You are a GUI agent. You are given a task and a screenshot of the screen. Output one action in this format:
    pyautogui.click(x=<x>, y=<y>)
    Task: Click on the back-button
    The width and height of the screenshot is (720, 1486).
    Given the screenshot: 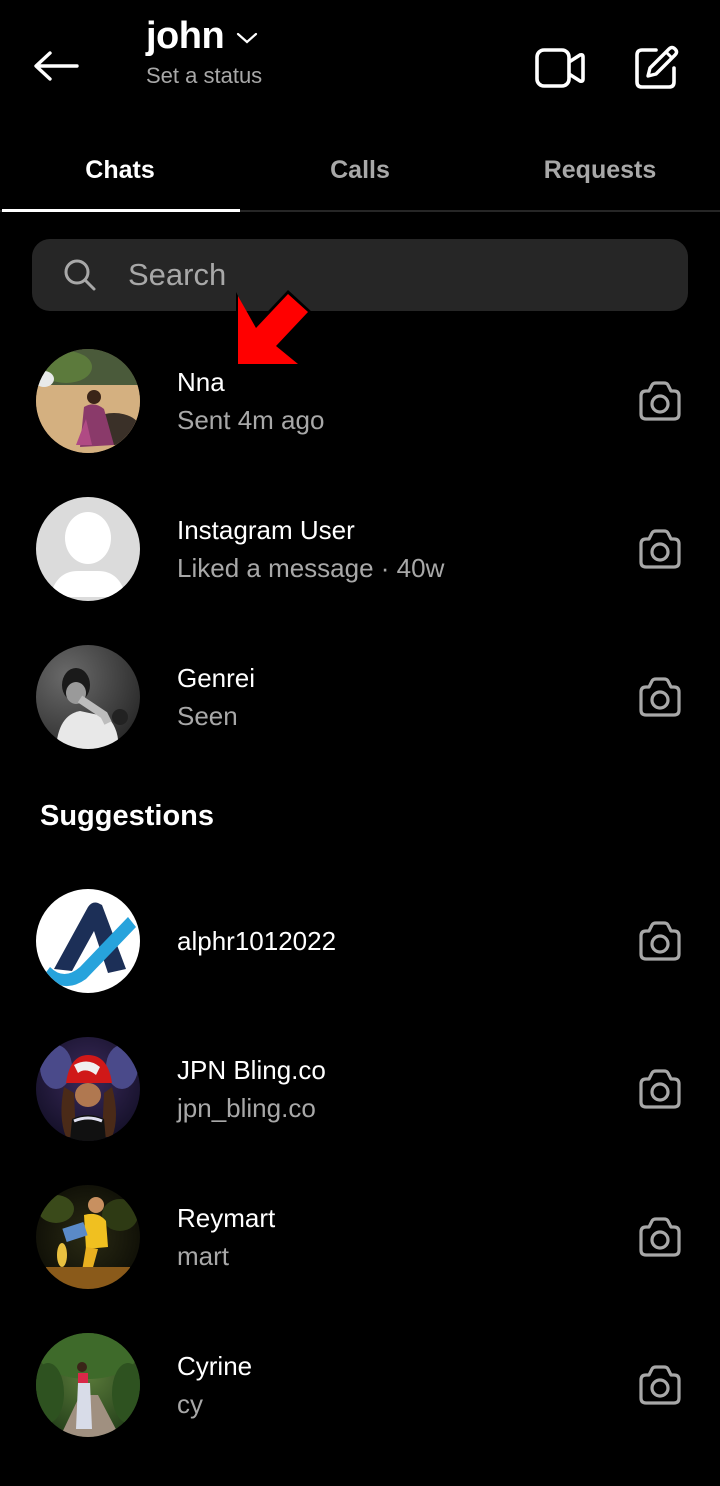 What is the action you would take?
    pyautogui.click(x=56, y=66)
    